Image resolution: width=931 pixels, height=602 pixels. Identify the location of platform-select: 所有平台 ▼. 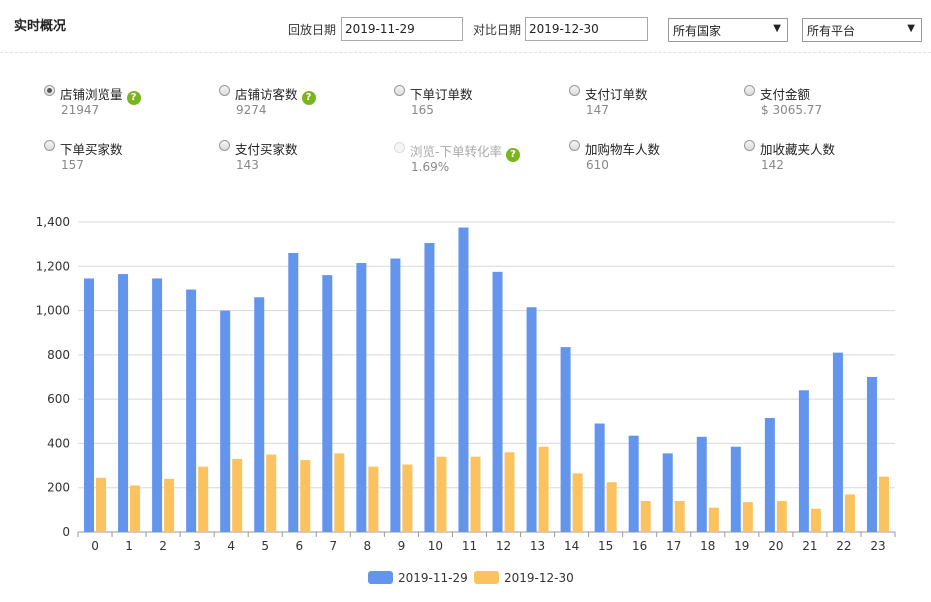
(862, 30).